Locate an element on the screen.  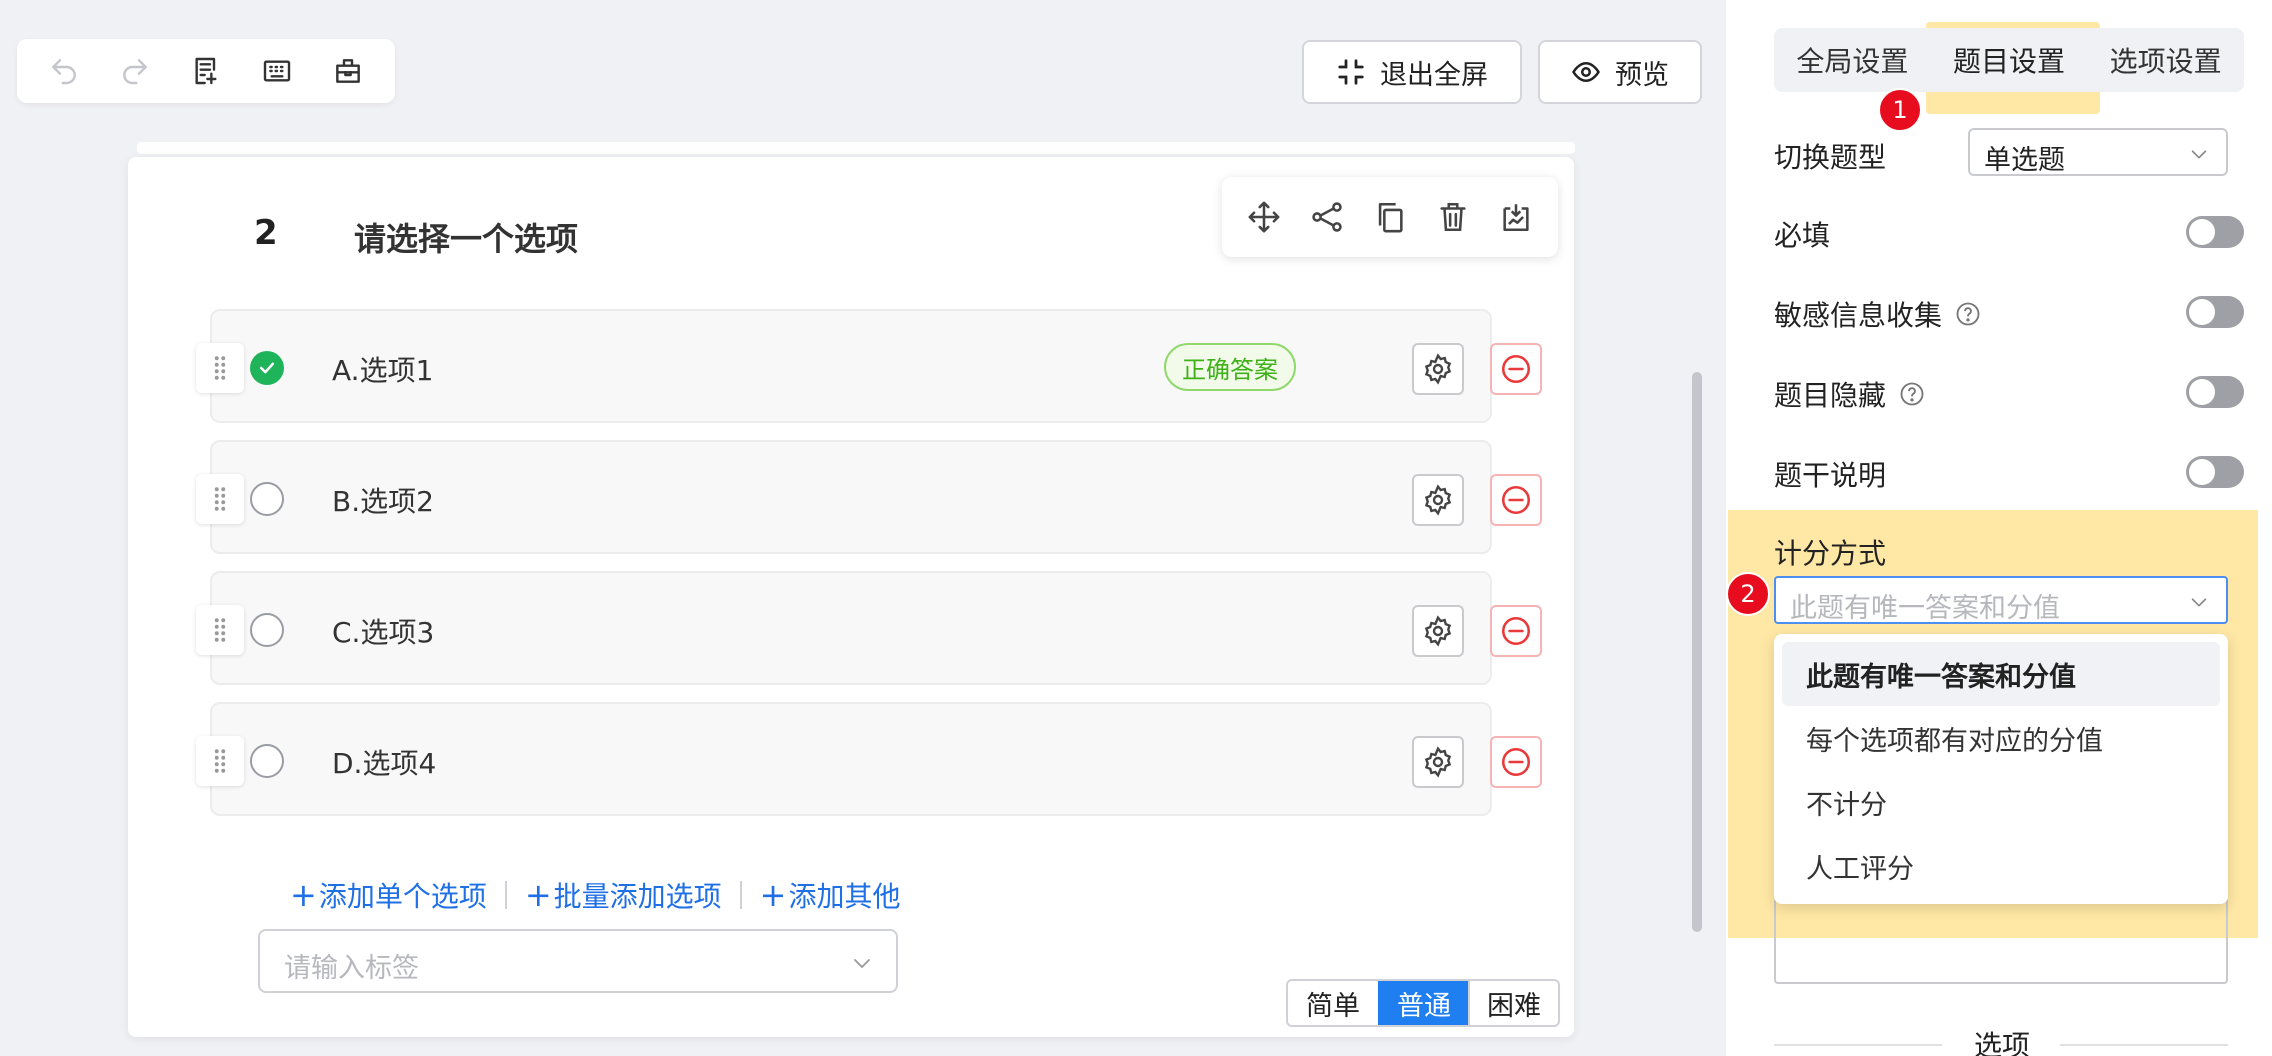
eye-icon is located at coordinates (1586, 72).